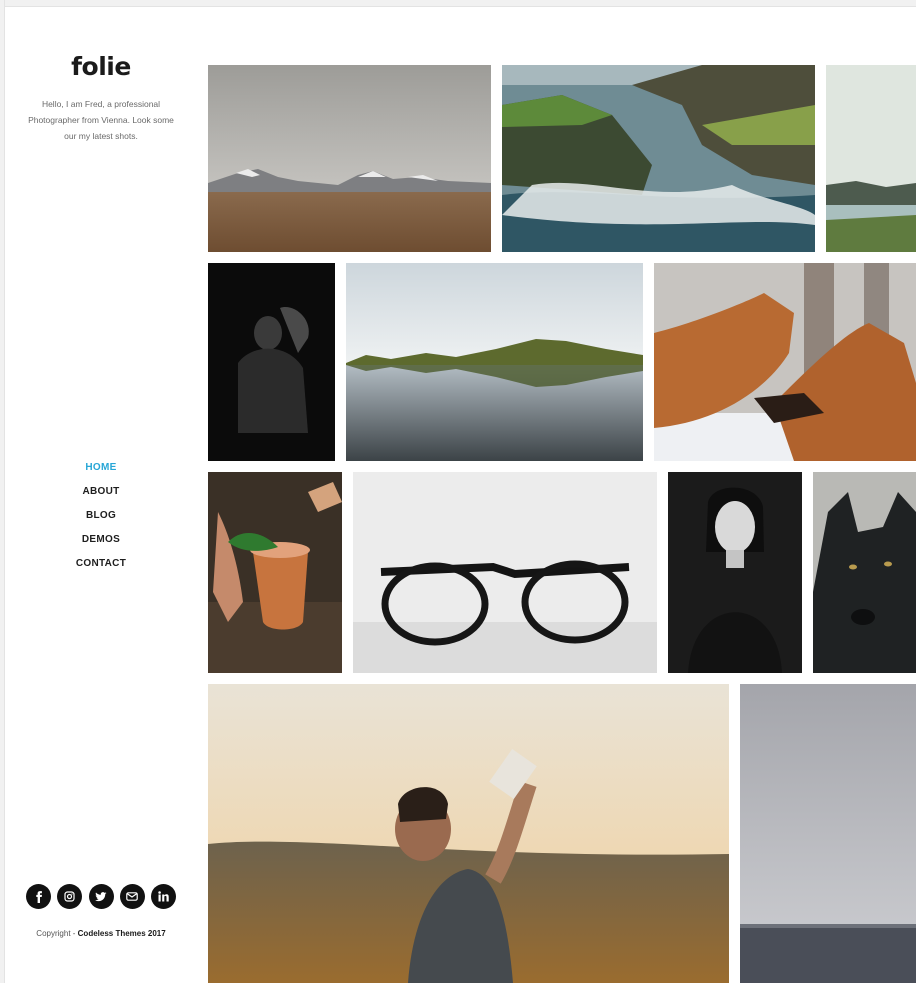 This screenshot has height=983, width=916. I want to click on twitter-icon, so click(101, 896).